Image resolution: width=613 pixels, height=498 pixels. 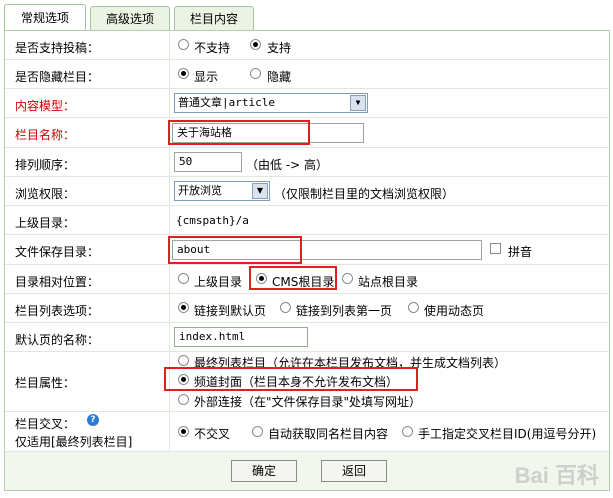 I want to click on list-default-label: 链接到默认页, so click(x=230, y=311).